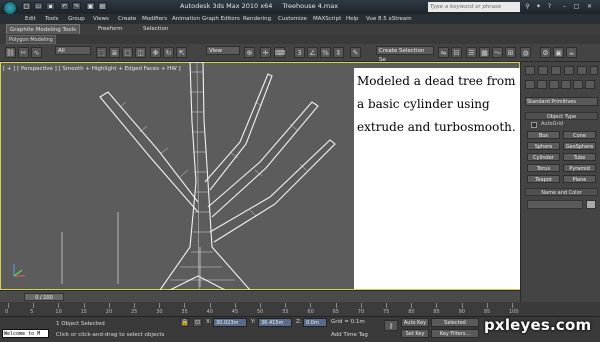 The width and height of the screenshot is (600, 342). What do you see at coordinates (543, 146) in the screenshot?
I see `sphere-button: Sphere` at bounding box center [543, 146].